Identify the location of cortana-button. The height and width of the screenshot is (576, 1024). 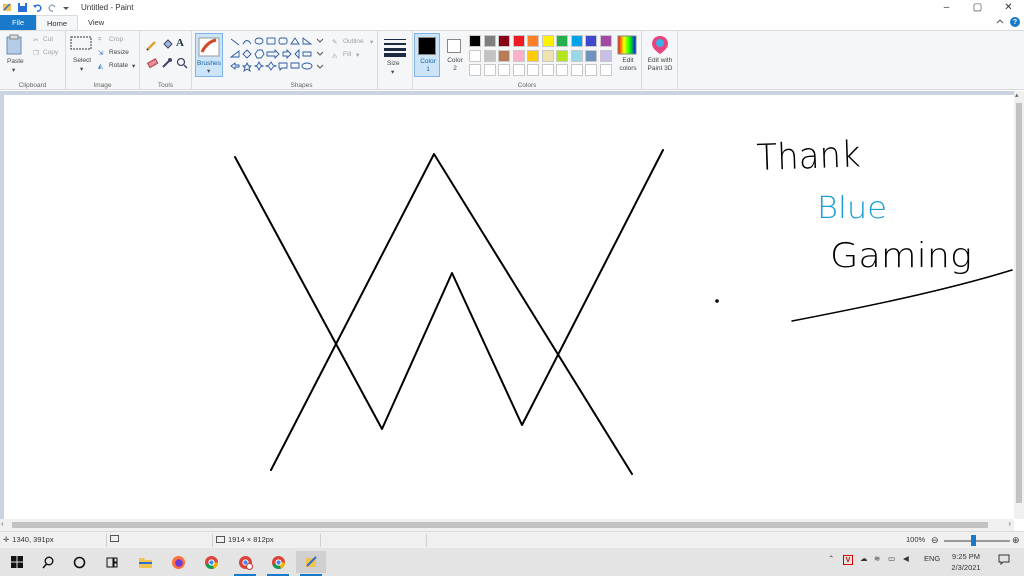
(79, 562).